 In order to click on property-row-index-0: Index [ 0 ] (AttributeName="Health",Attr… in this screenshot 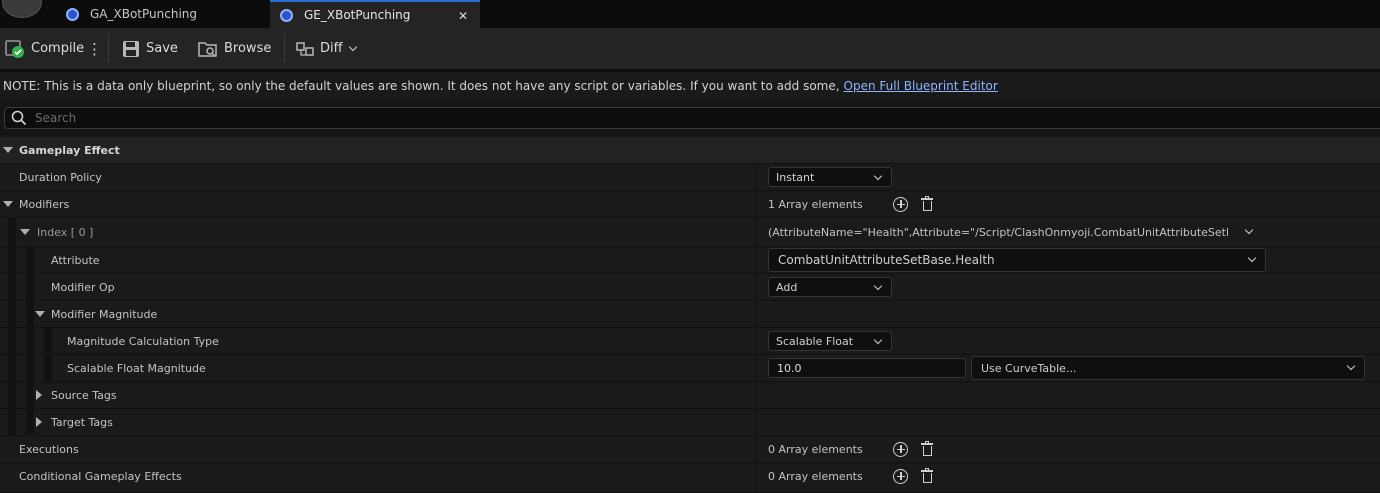, I will do `click(690, 232)`.